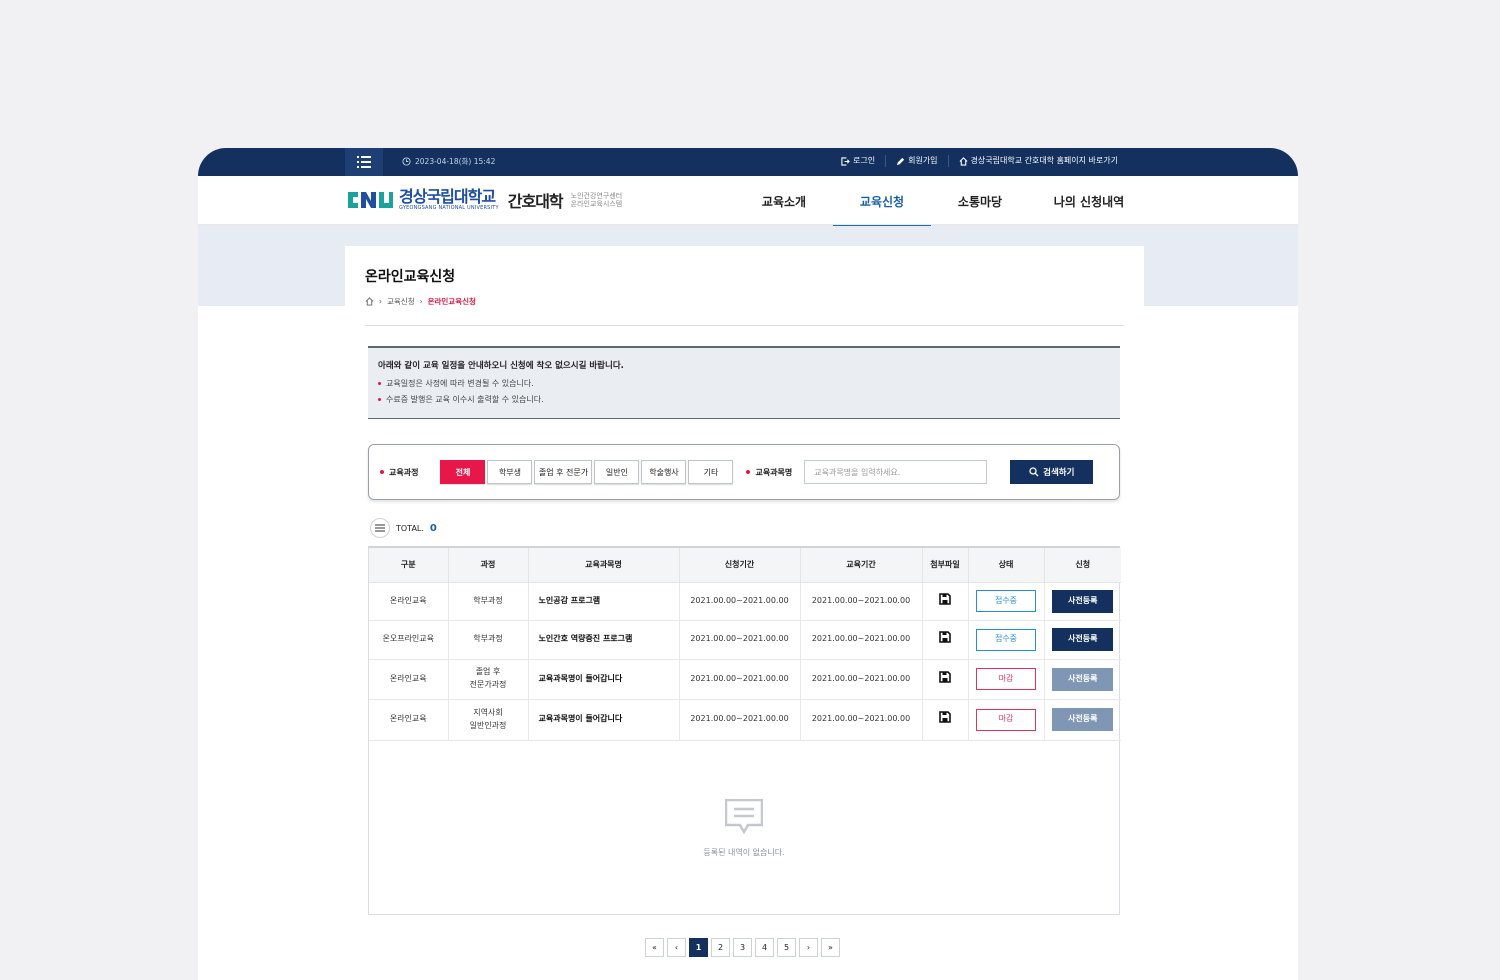 This screenshot has height=980, width=1500. I want to click on signup-link: 회원가입, so click(916, 161).